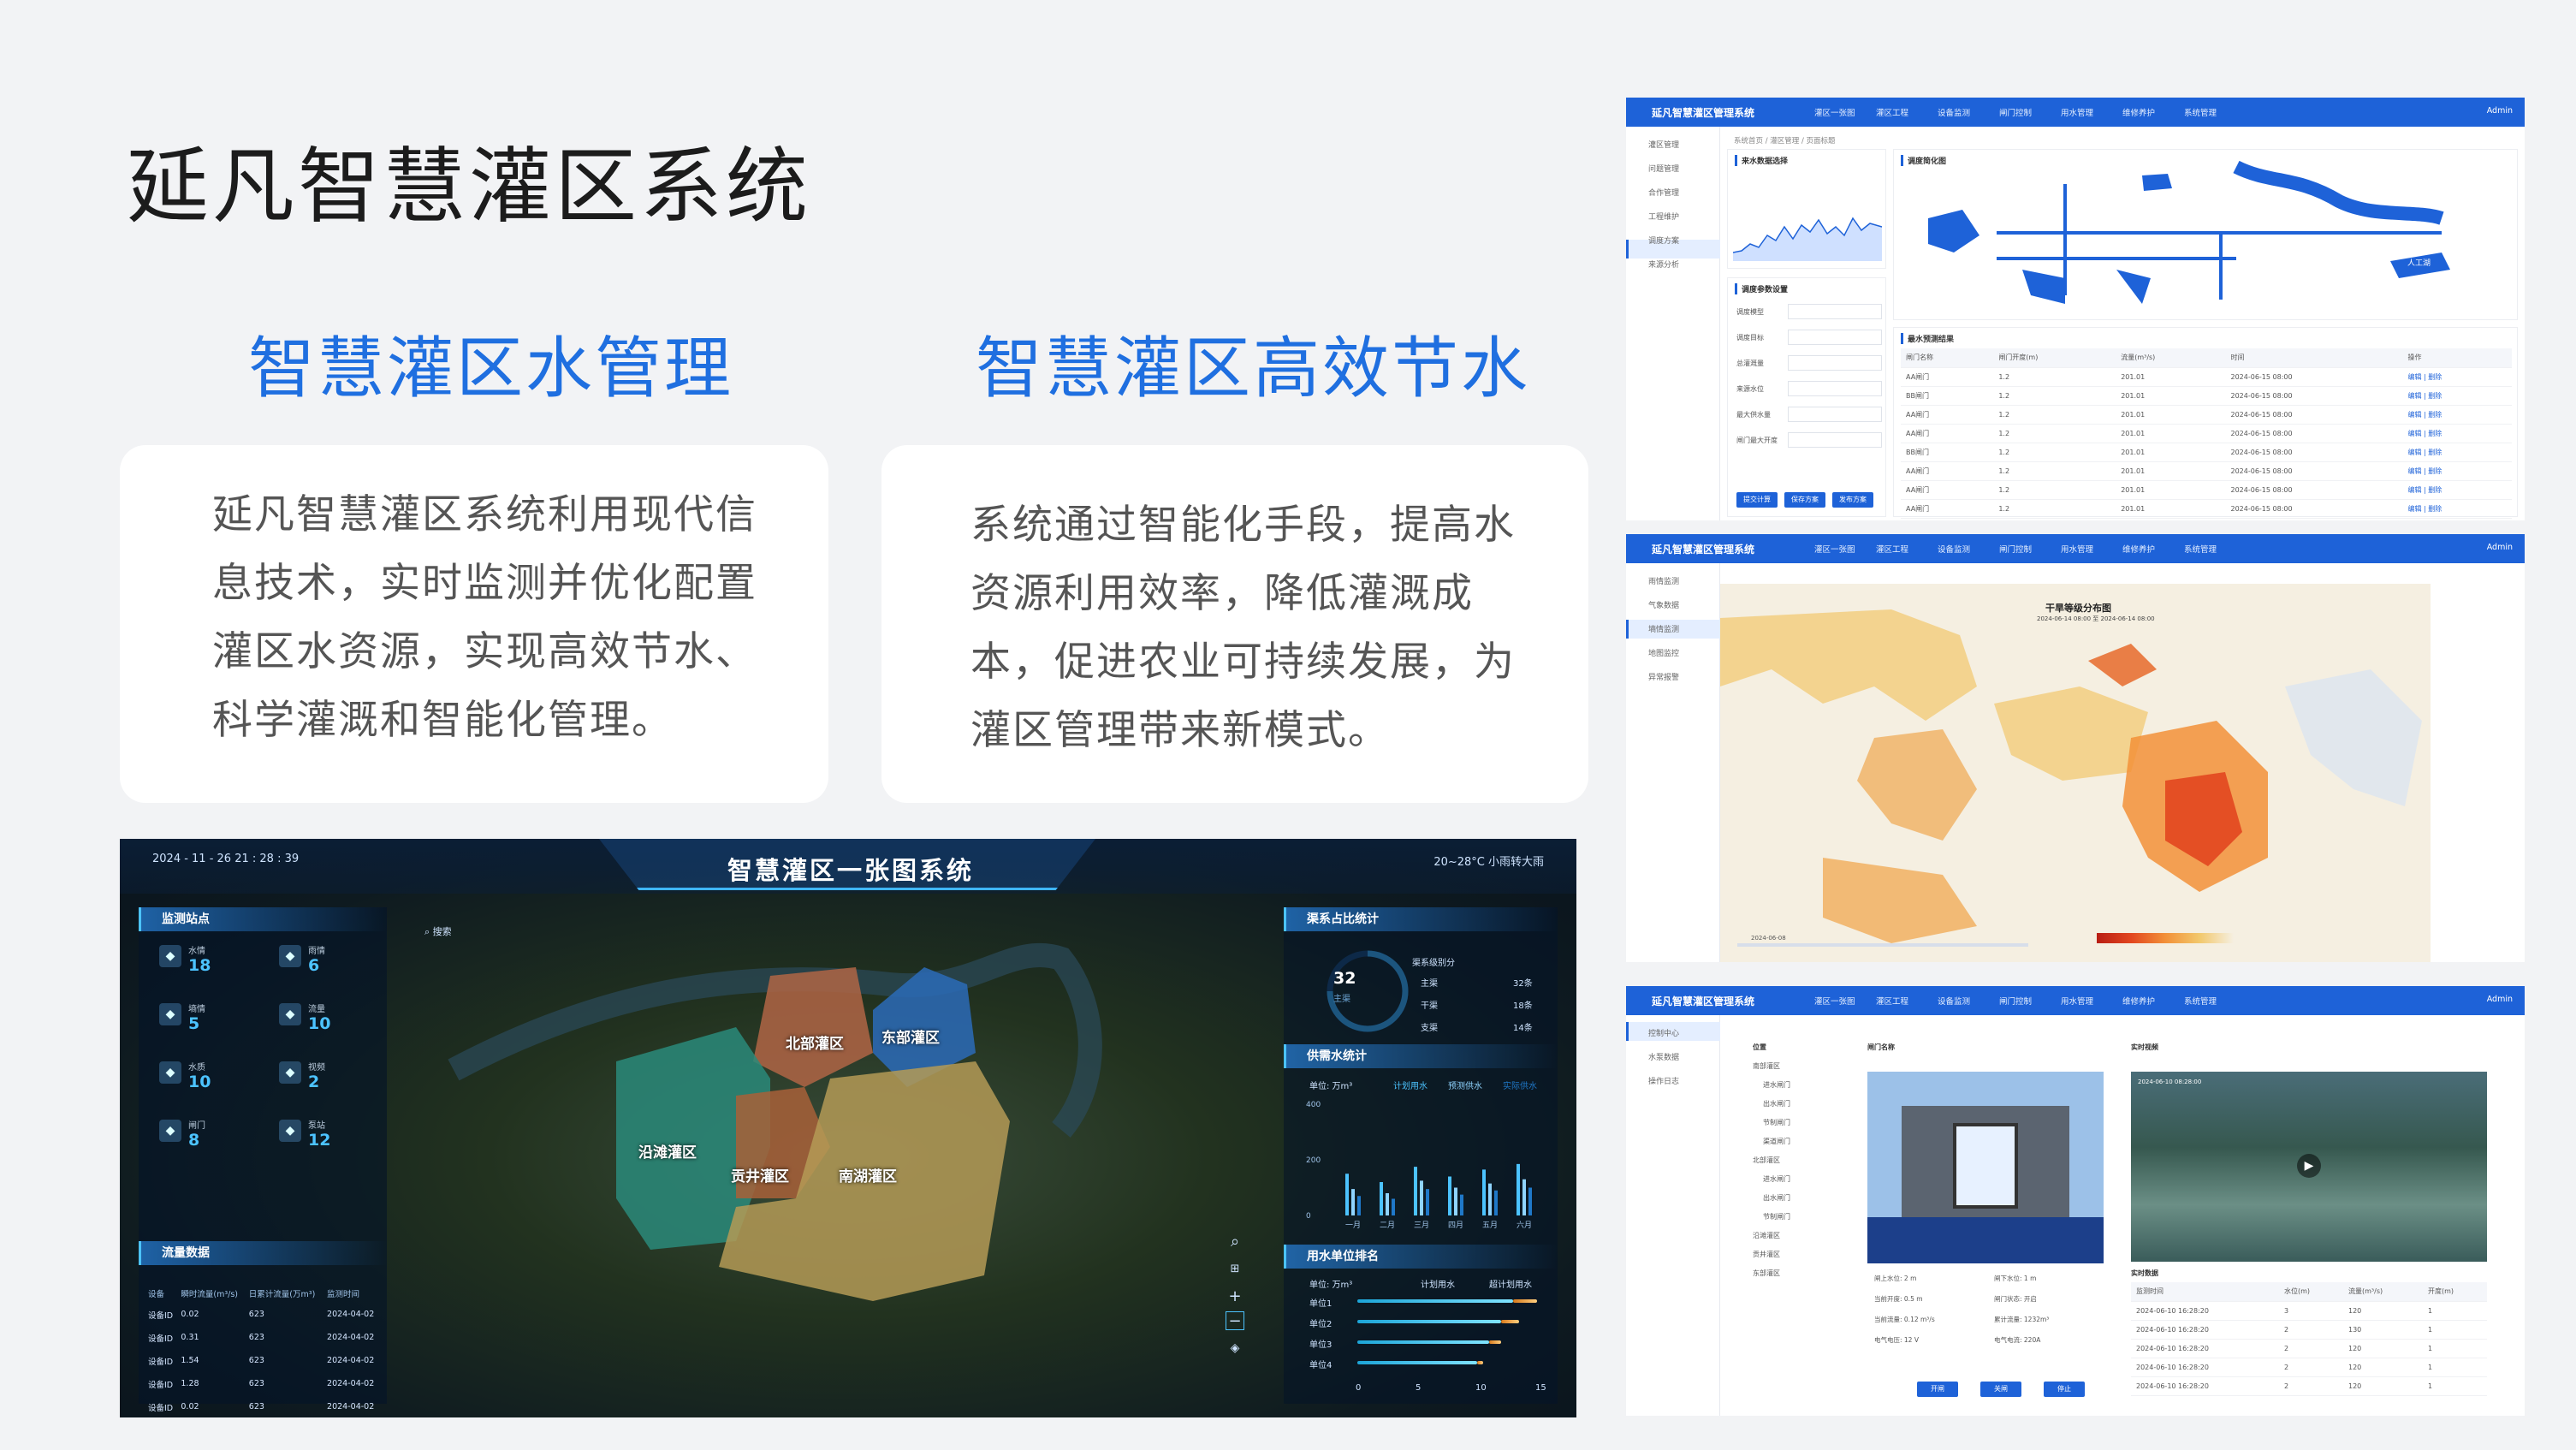  I want to click on station-rain: ◆ 雨情 6, so click(302, 959).